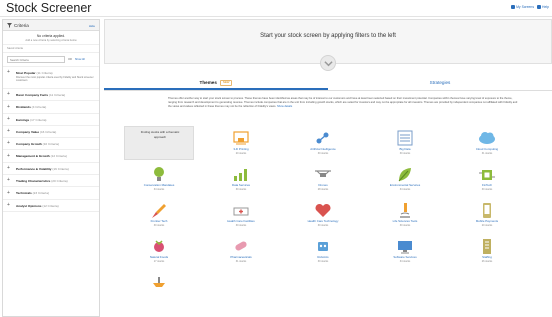  I want to click on criteria-category: + Management & Growth (12 Criteria), so click(51, 156).